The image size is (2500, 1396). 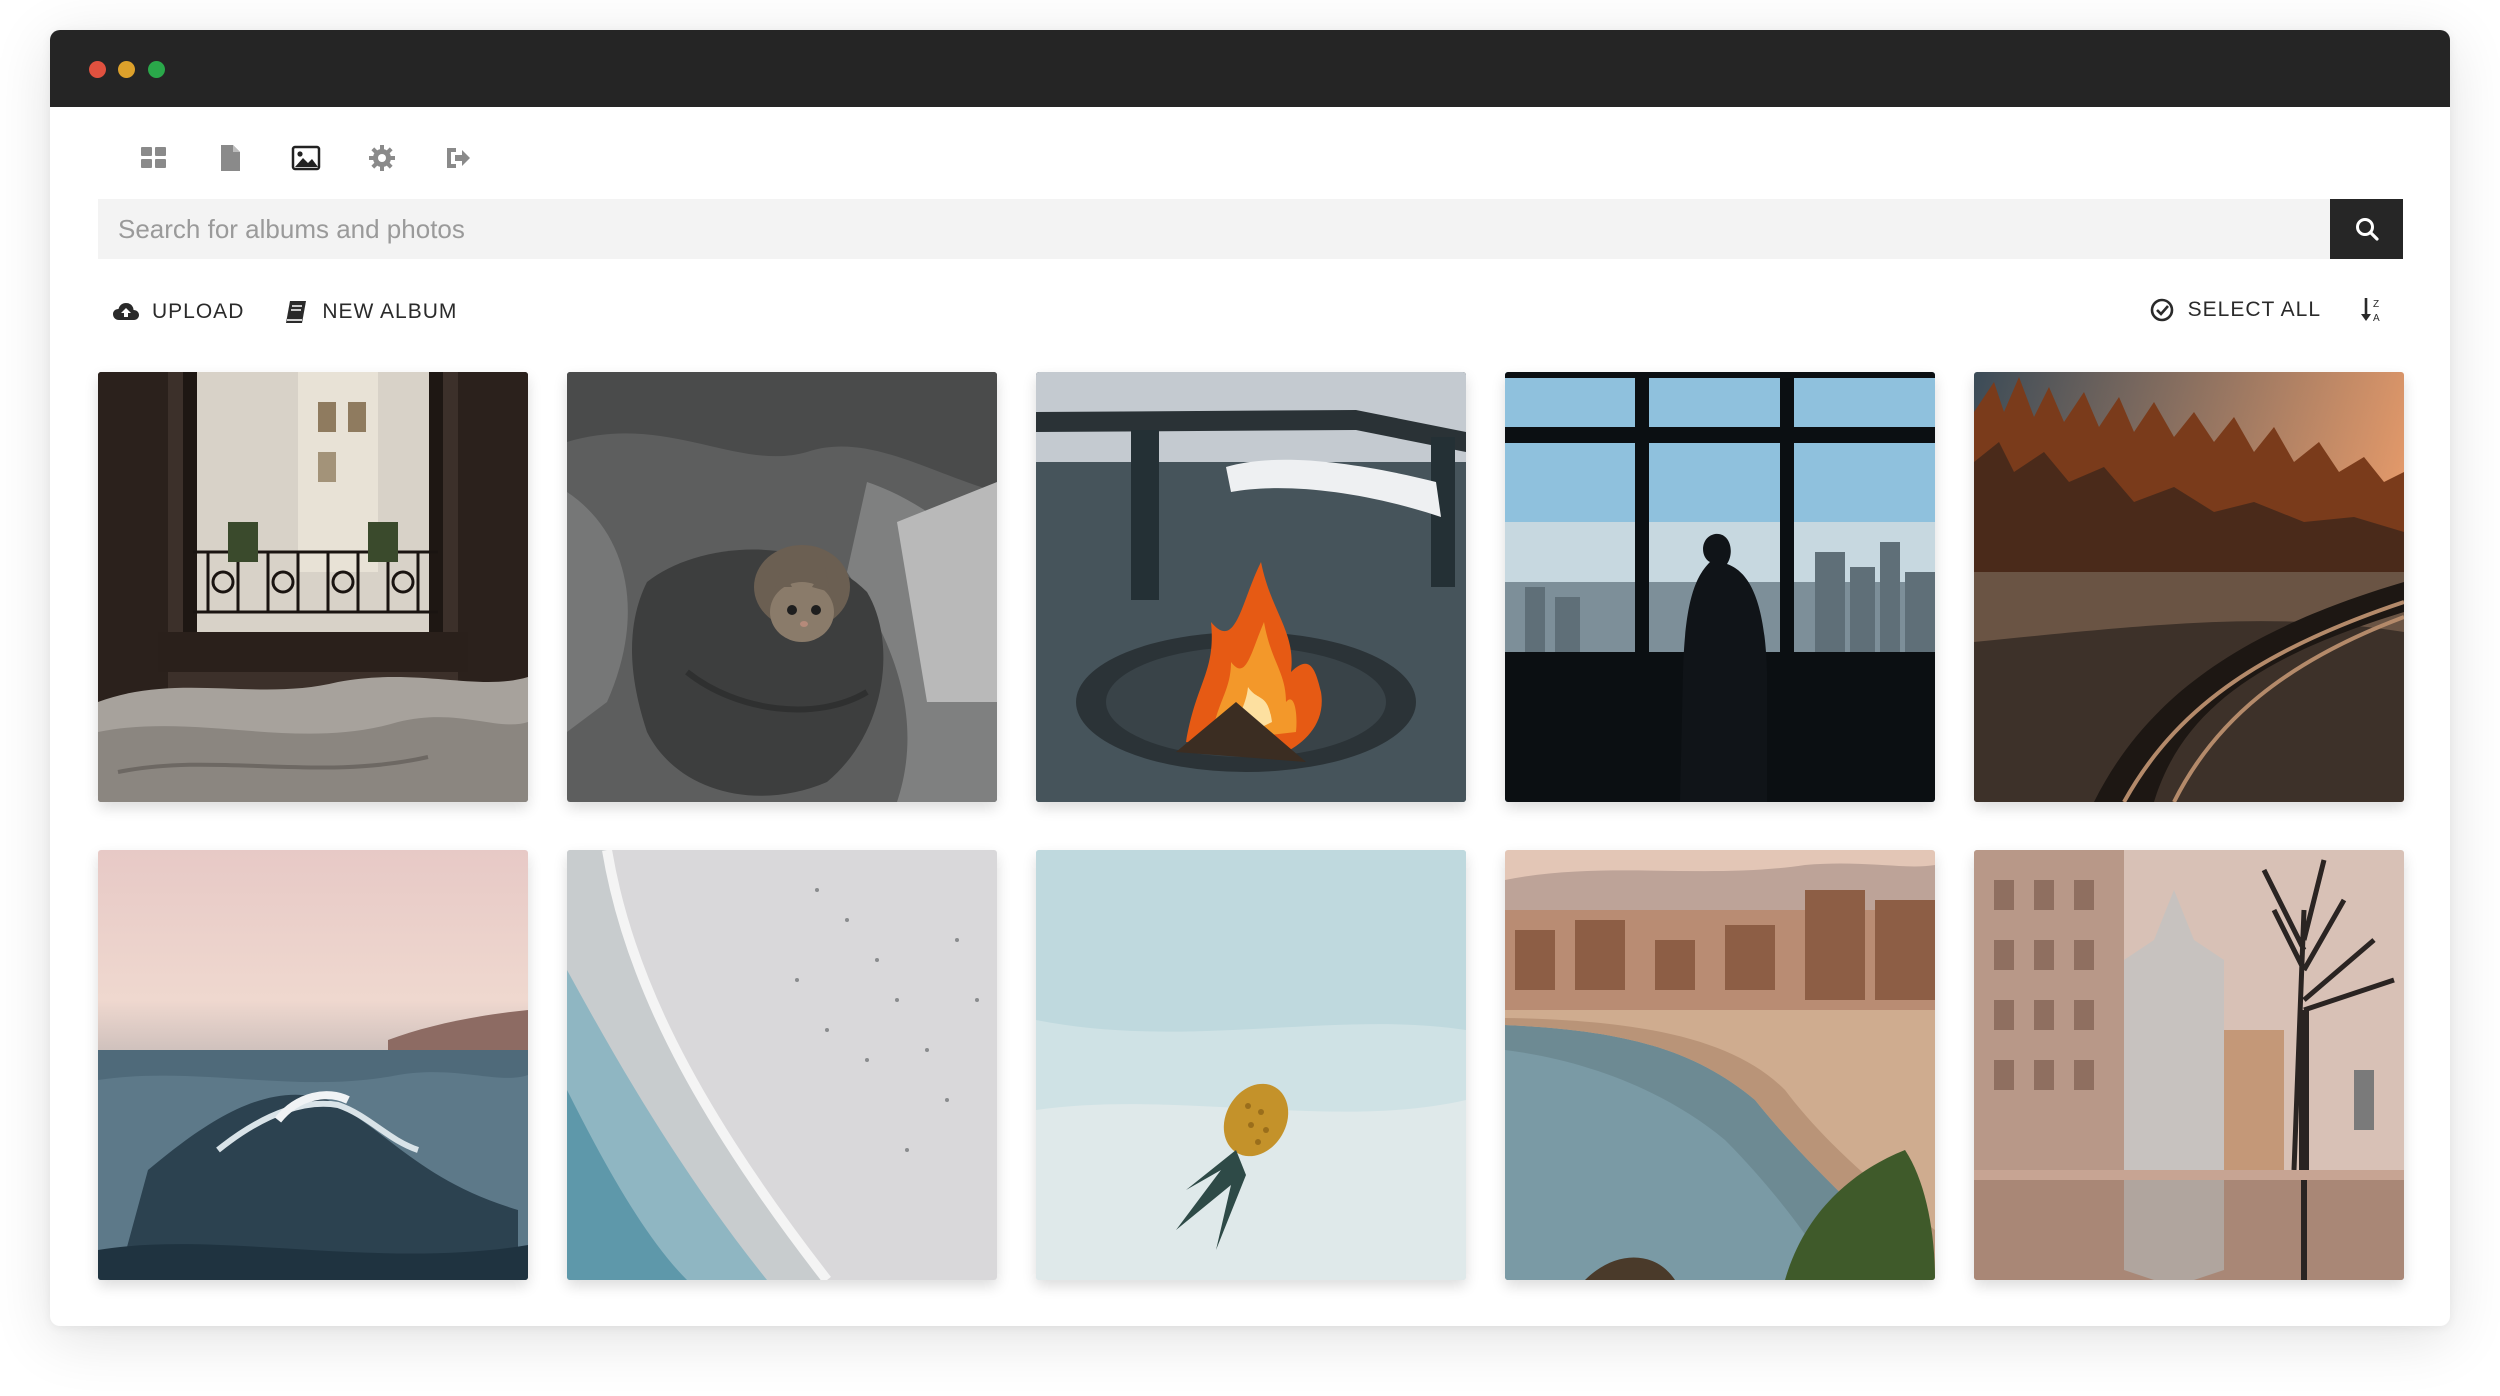 I want to click on selection-actions: SELECT ALL ZA, so click(x=2267, y=310).